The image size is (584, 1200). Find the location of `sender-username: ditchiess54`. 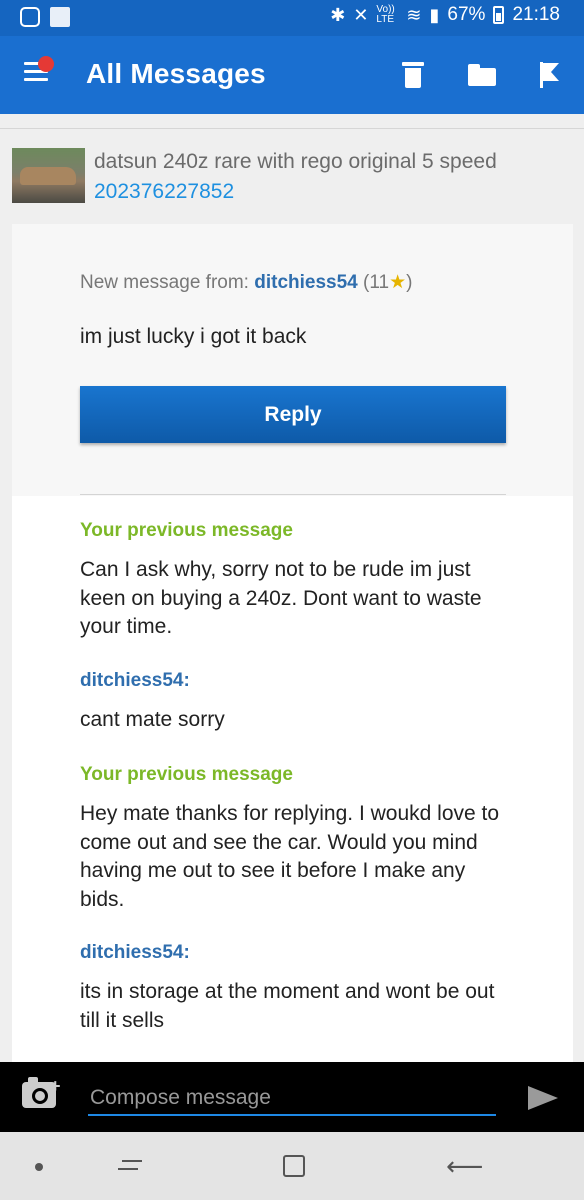

sender-username: ditchiess54 is located at coordinates (306, 282).